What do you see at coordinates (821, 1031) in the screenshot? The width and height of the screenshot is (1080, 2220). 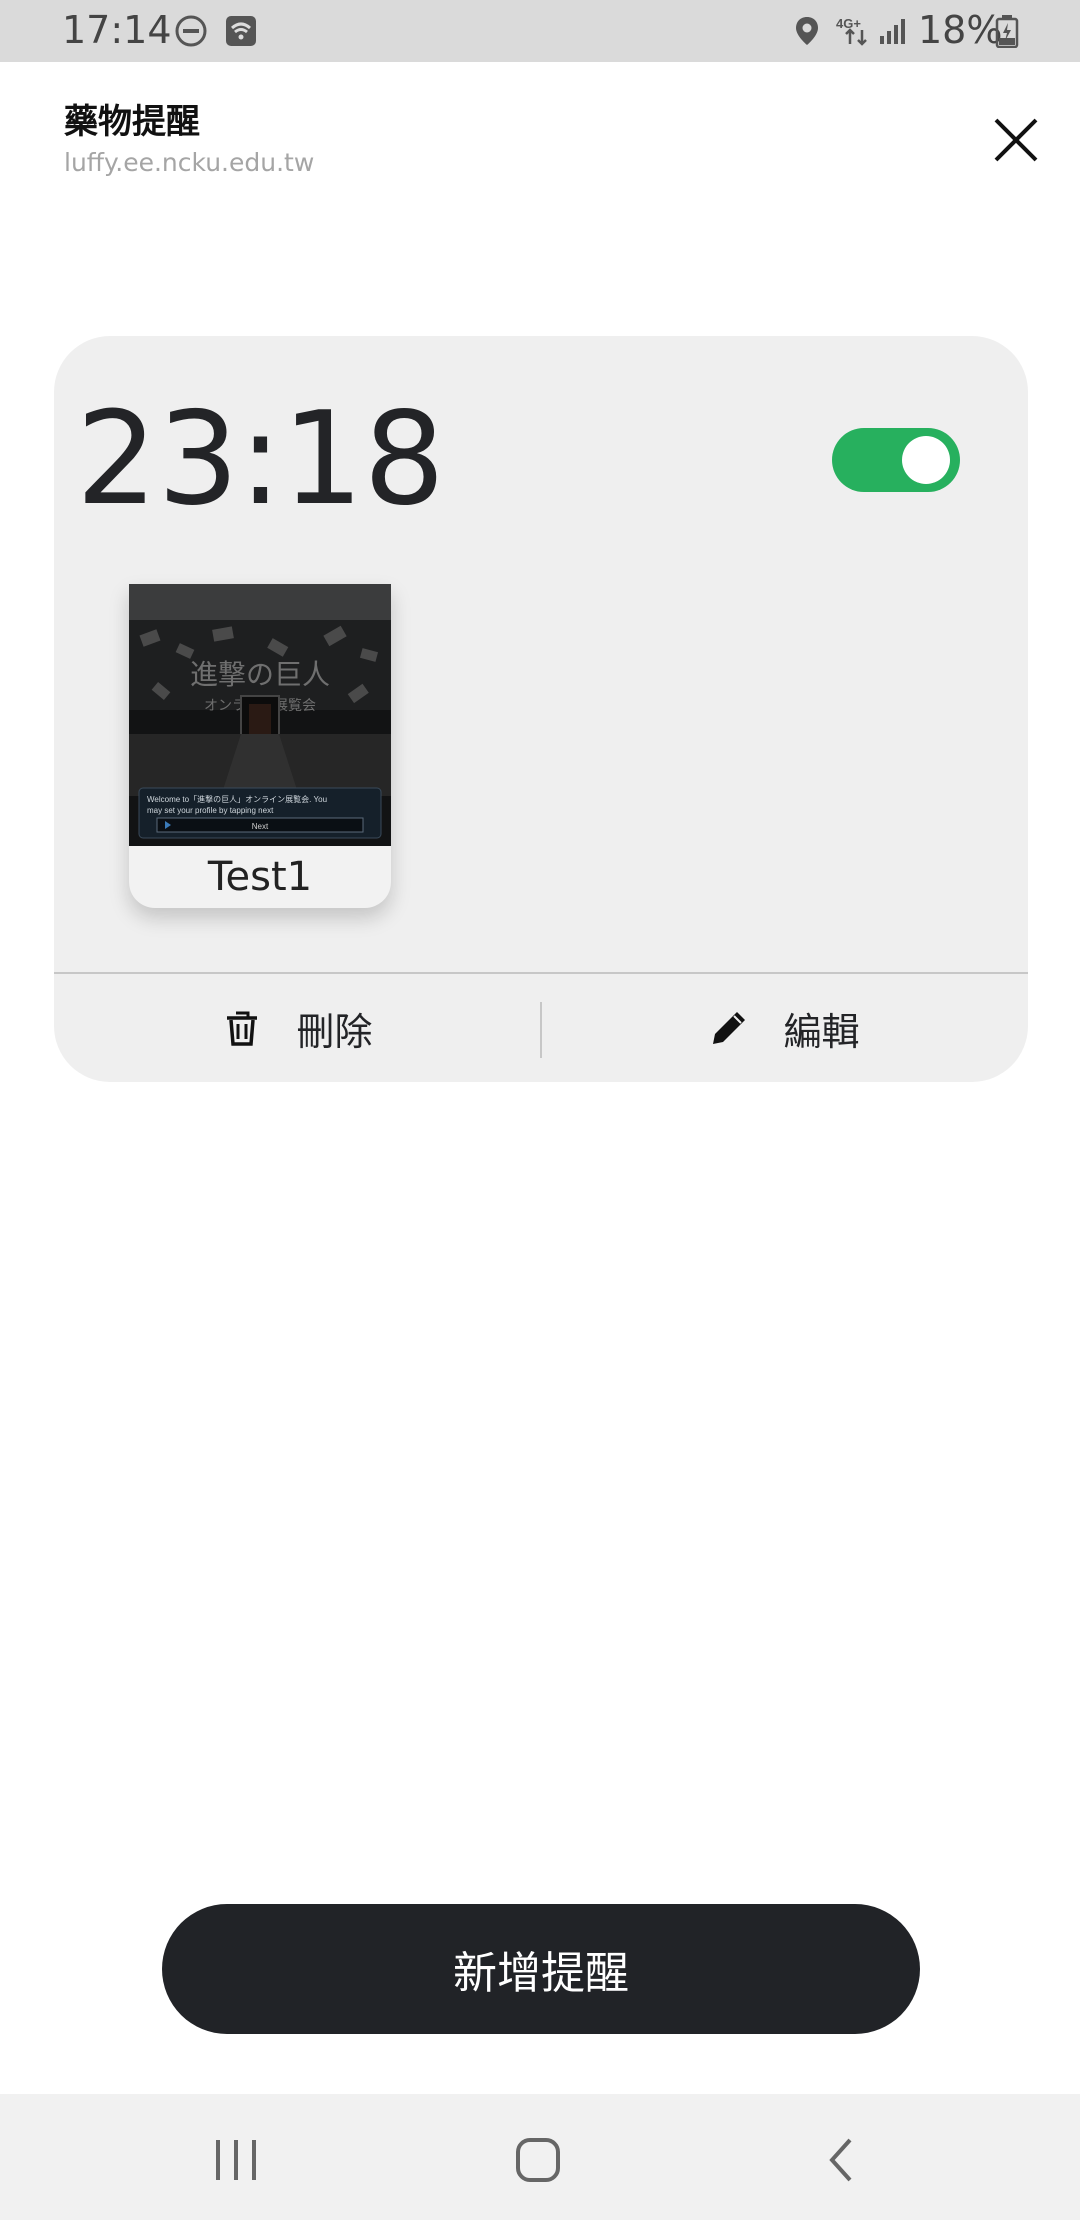 I see `edit-label: 編輯` at bounding box center [821, 1031].